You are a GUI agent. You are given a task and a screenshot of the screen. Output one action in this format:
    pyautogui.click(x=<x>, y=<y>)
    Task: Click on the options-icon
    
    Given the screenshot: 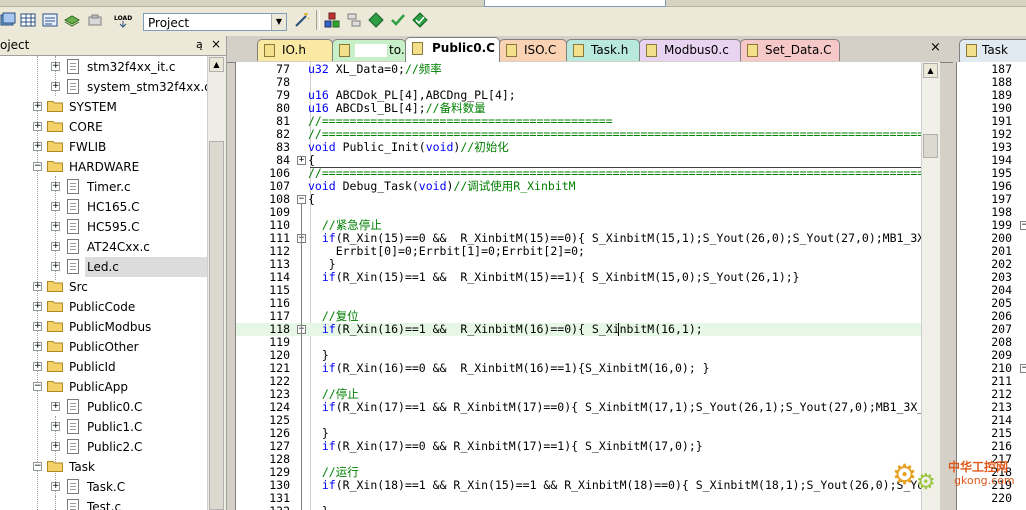 What is the action you would take?
    pyautogui.click(x=50, y=20)
    